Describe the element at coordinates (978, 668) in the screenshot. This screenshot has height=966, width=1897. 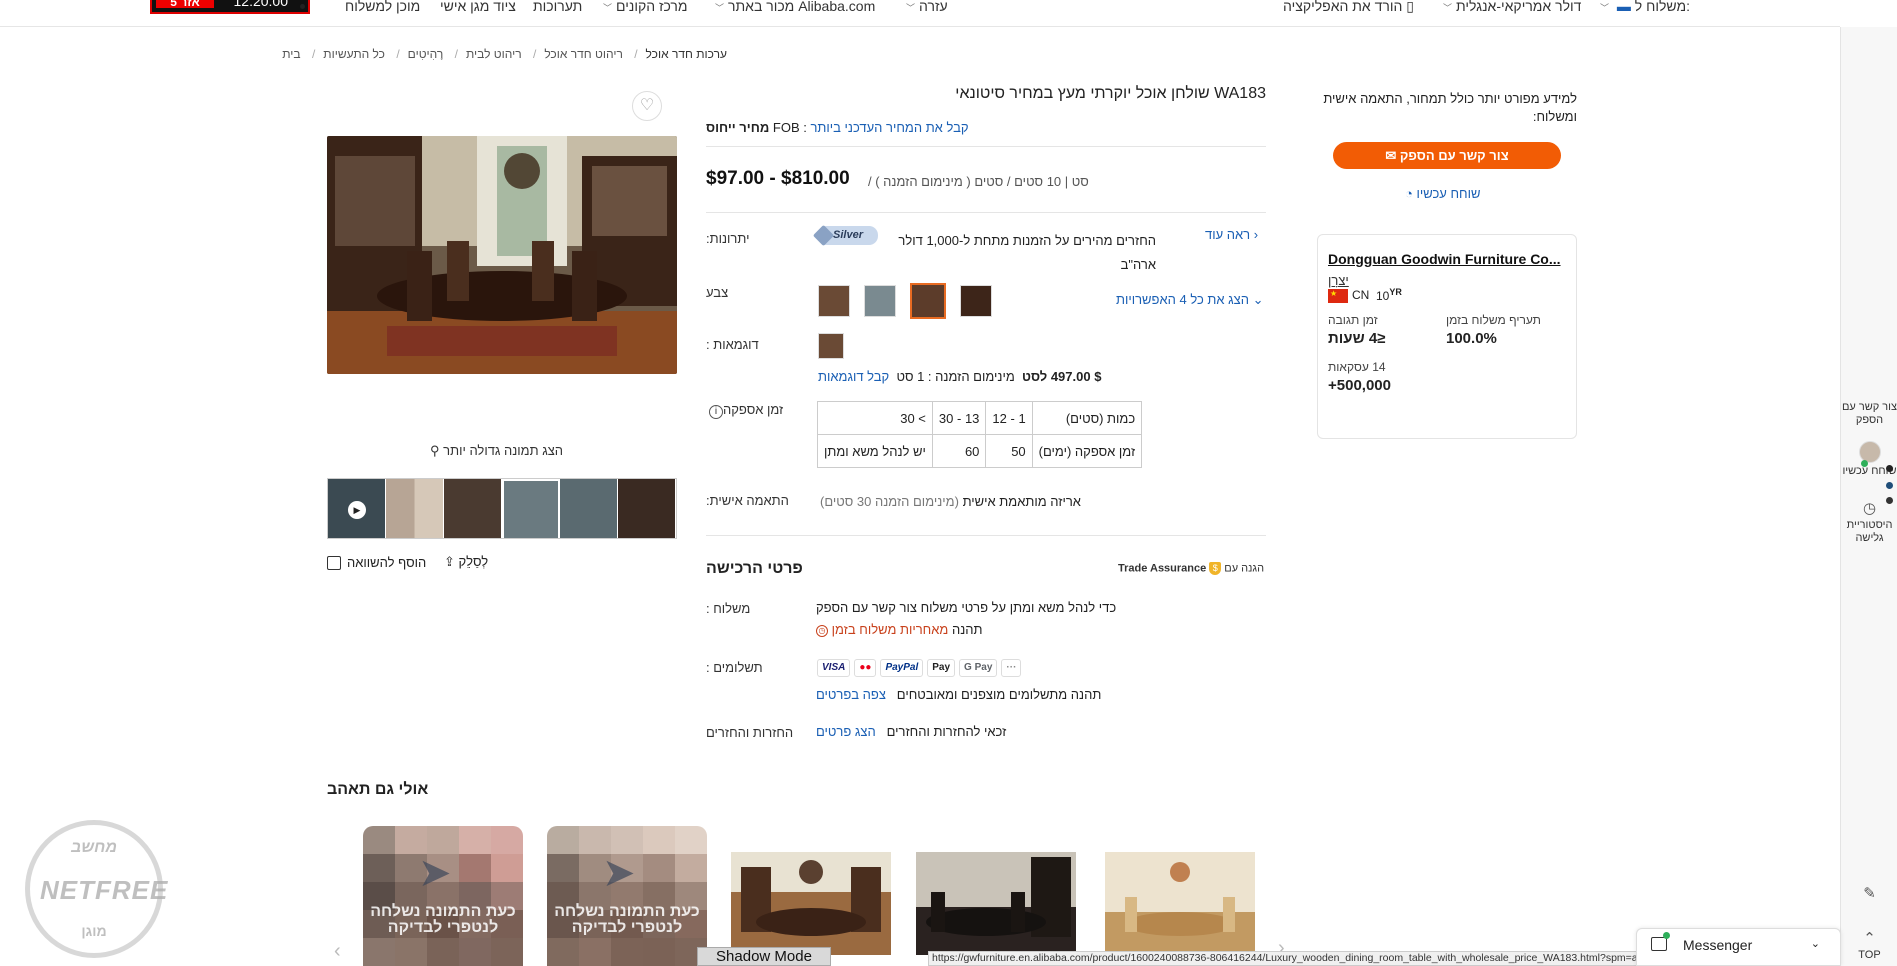
I see `google-pay-icon: G Pay` at that location.